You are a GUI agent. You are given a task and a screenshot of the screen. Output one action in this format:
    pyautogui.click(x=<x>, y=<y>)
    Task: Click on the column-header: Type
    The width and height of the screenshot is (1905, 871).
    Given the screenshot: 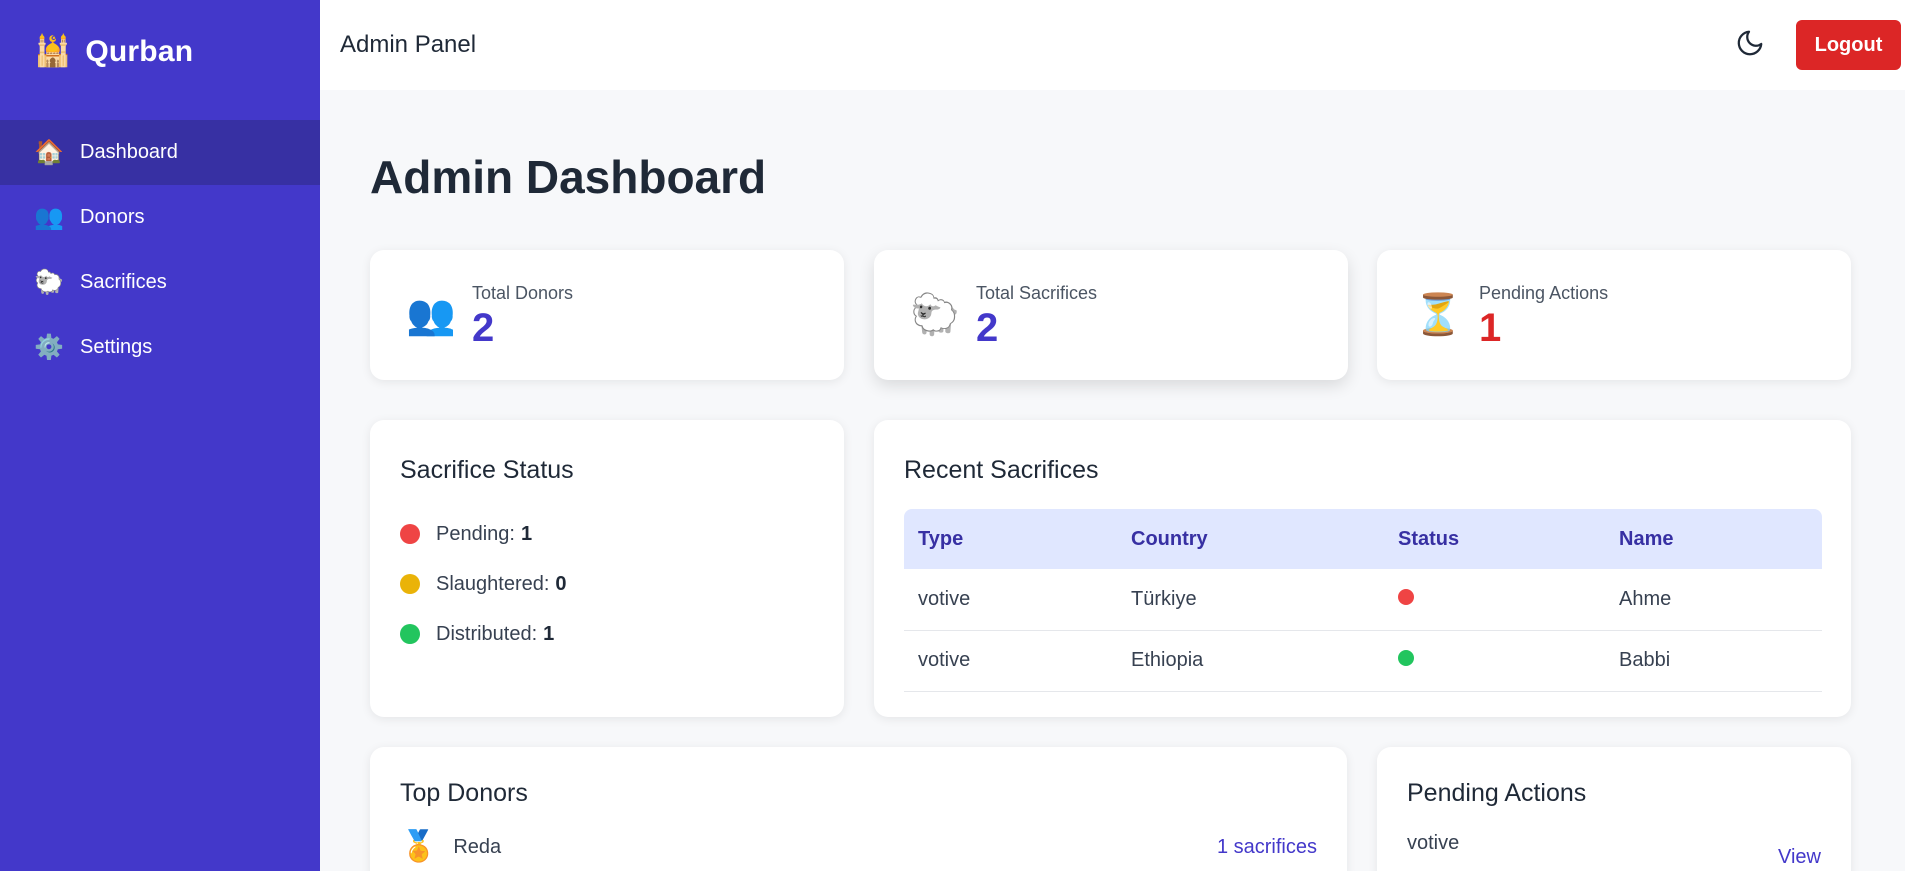 What is the action you would take?
    pyautogui.click(x=941, y=538)
    